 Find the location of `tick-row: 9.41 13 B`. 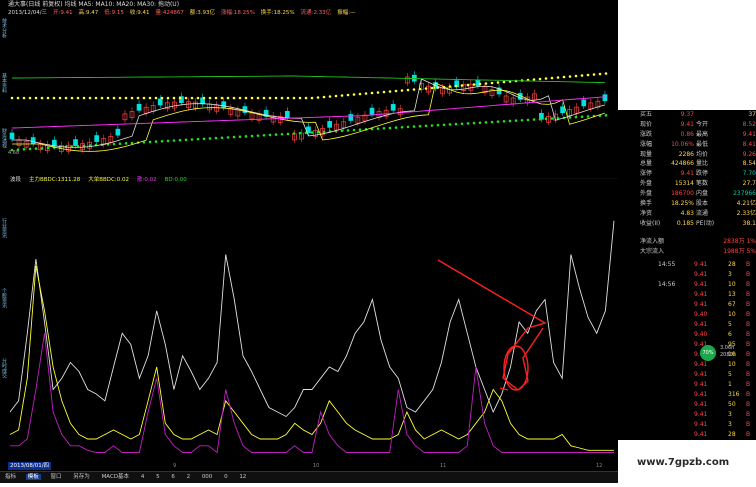

tick-row: 9.41 13 B is located at coordinates (688, 295).